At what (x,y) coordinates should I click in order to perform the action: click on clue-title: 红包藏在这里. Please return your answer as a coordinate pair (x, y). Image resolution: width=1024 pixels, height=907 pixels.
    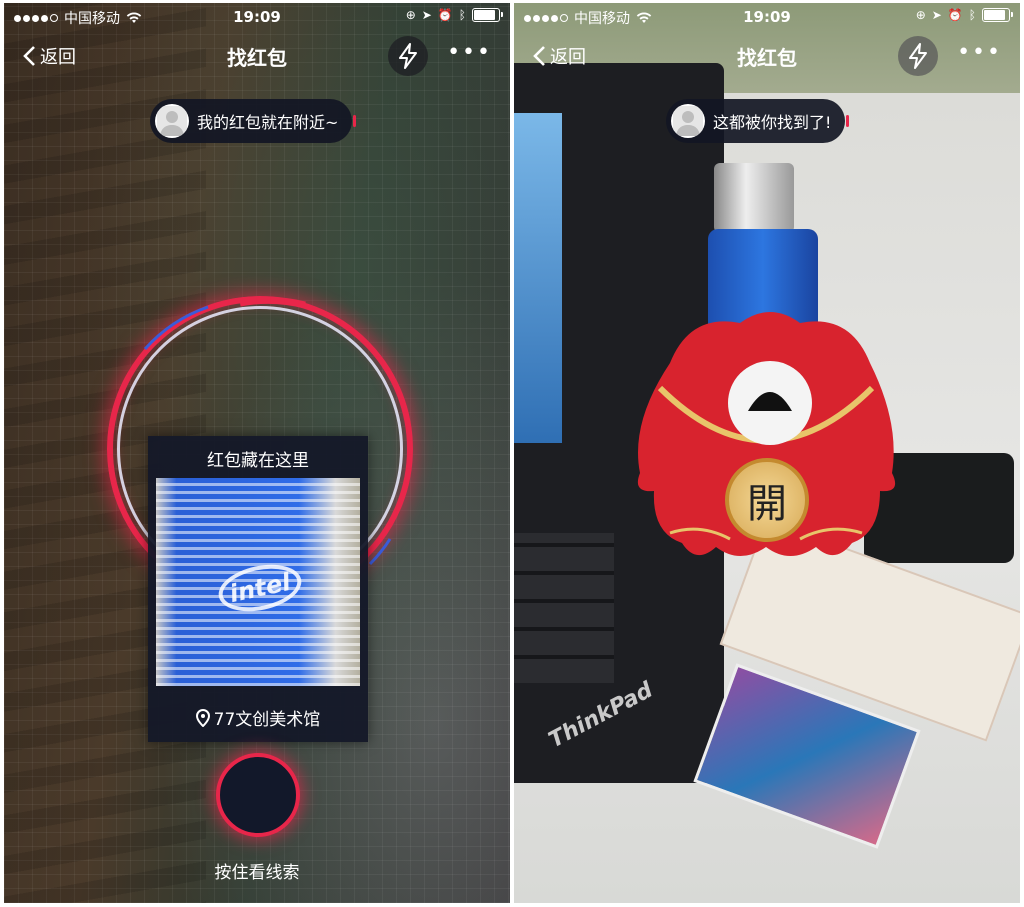
    Looking at the image, I should click on (258, 461).